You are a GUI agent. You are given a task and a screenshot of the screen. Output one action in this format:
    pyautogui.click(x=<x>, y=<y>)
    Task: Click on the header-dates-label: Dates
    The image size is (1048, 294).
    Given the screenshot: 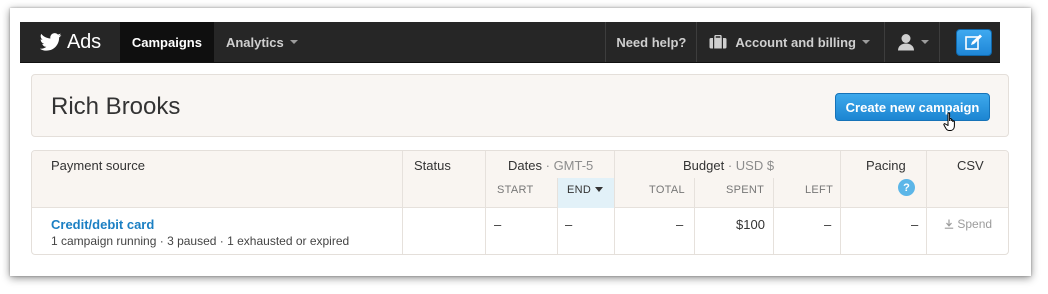 What is the action you would take?
    pyautogui.click(x=525, y=165)
    